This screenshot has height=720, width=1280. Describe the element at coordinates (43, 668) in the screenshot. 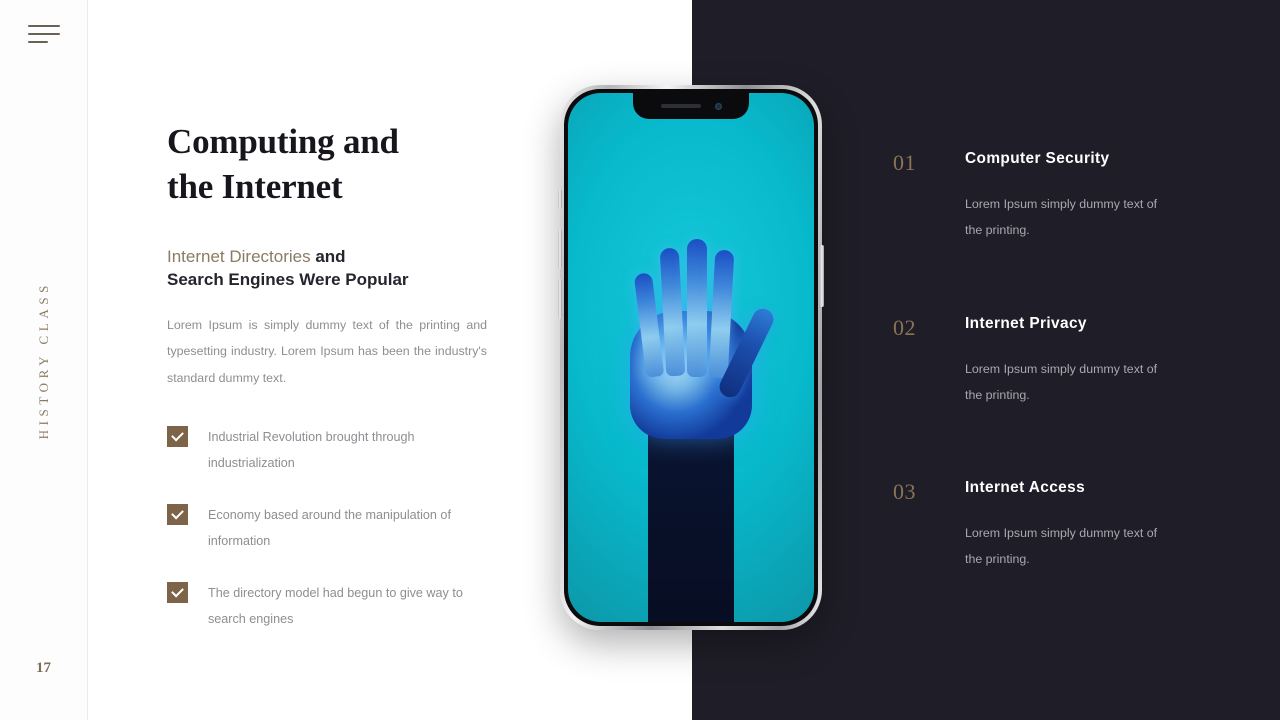

I see `page-number: 17` at that location.